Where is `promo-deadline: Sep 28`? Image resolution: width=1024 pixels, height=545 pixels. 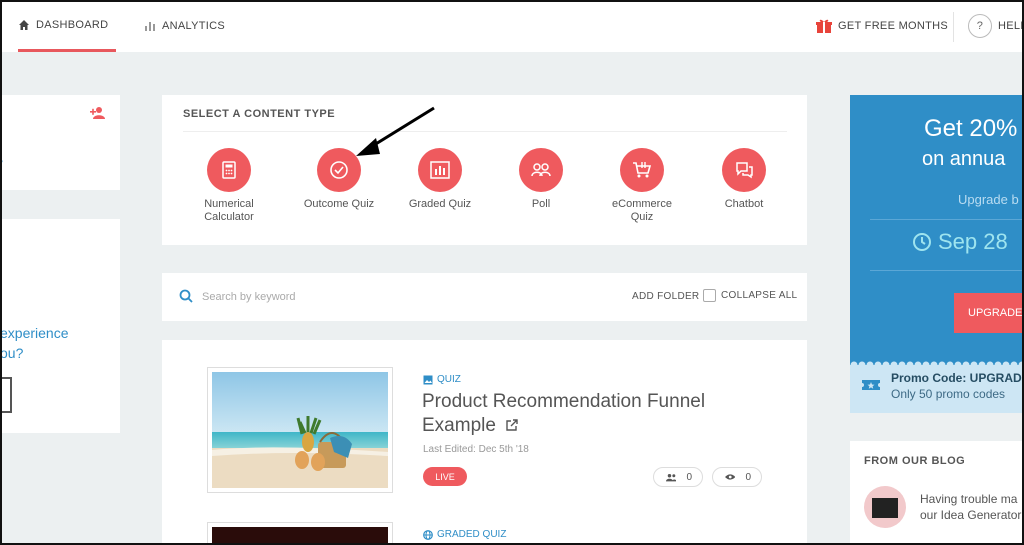
promo-deadline: Sep 28 is located at coordinates (960, 242).